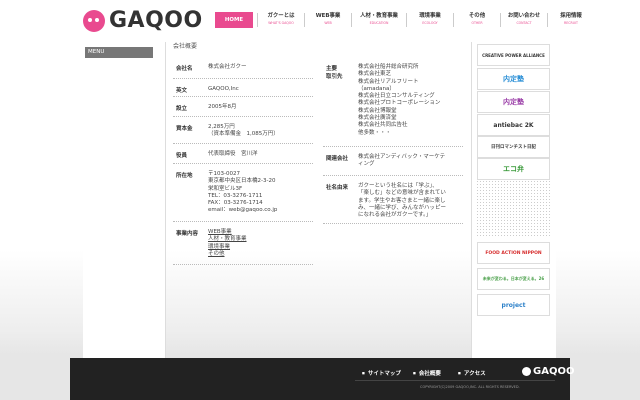 The image size is (640, 400). I want to click on row-affiliate: 関連会社 株式会社アンディバック・マーケテ ィング, so click(393, 161).